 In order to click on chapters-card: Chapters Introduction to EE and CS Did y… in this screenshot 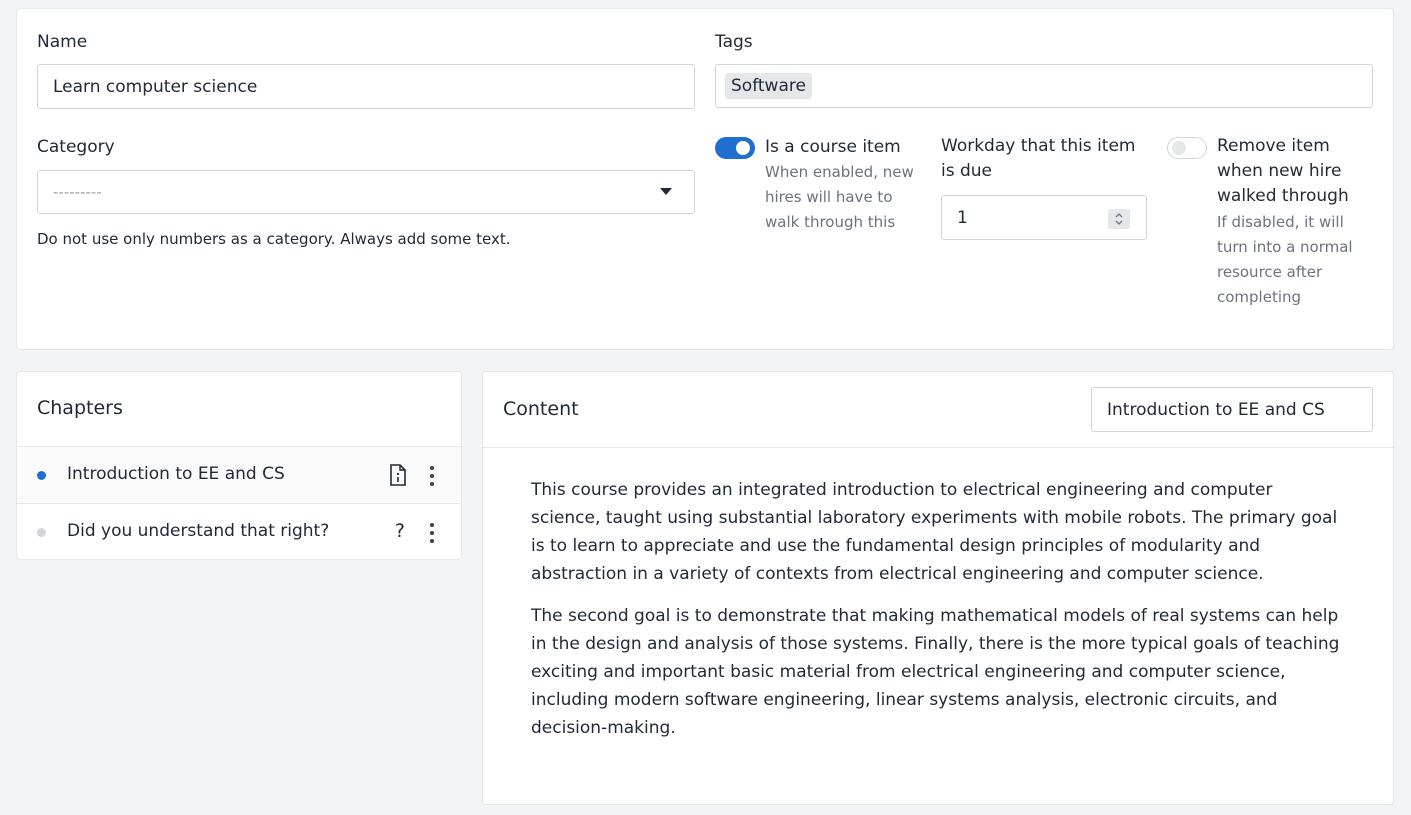, I will do `click(239, 465)`.